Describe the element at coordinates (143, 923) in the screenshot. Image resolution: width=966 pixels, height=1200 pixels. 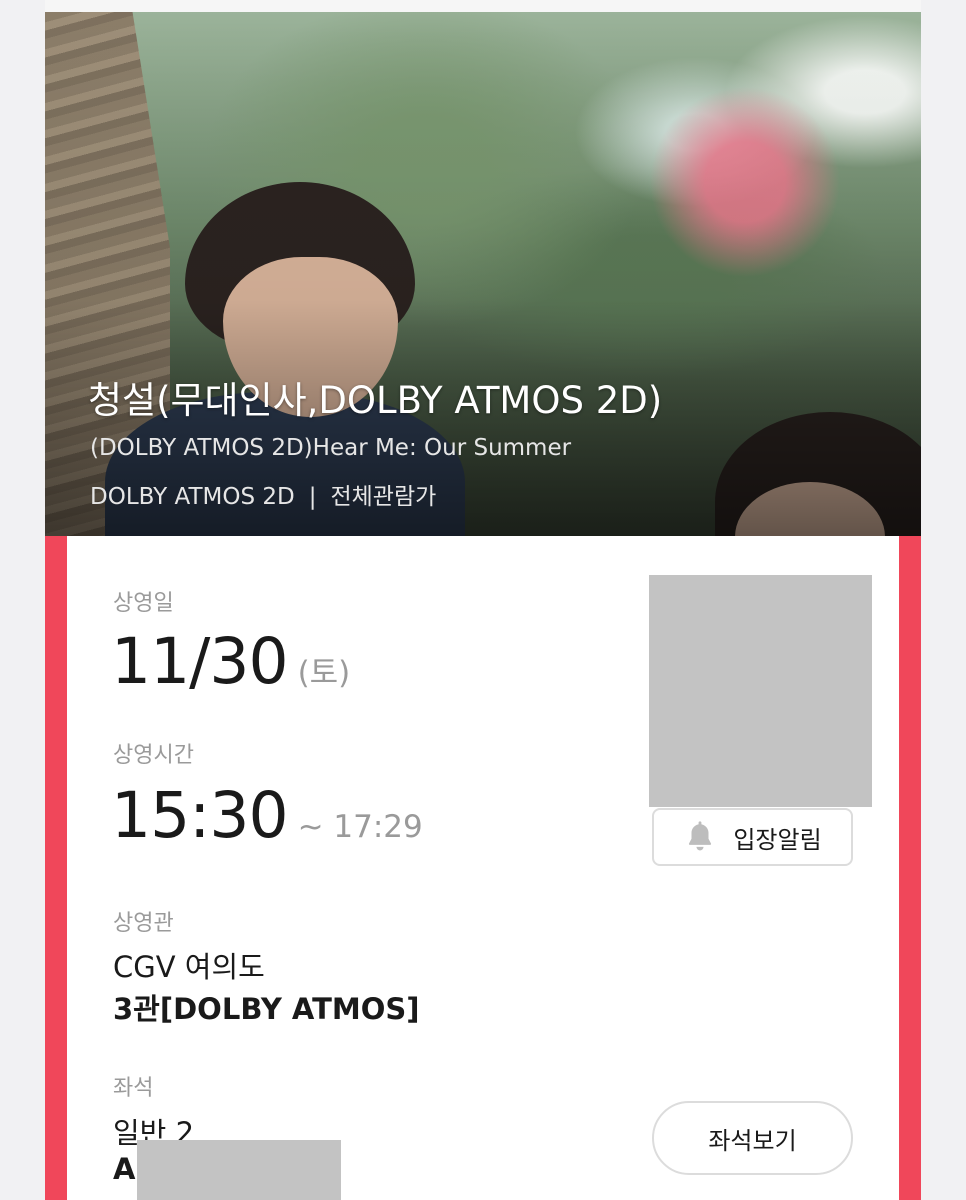
I see `theater-label: 상영관` at that location.